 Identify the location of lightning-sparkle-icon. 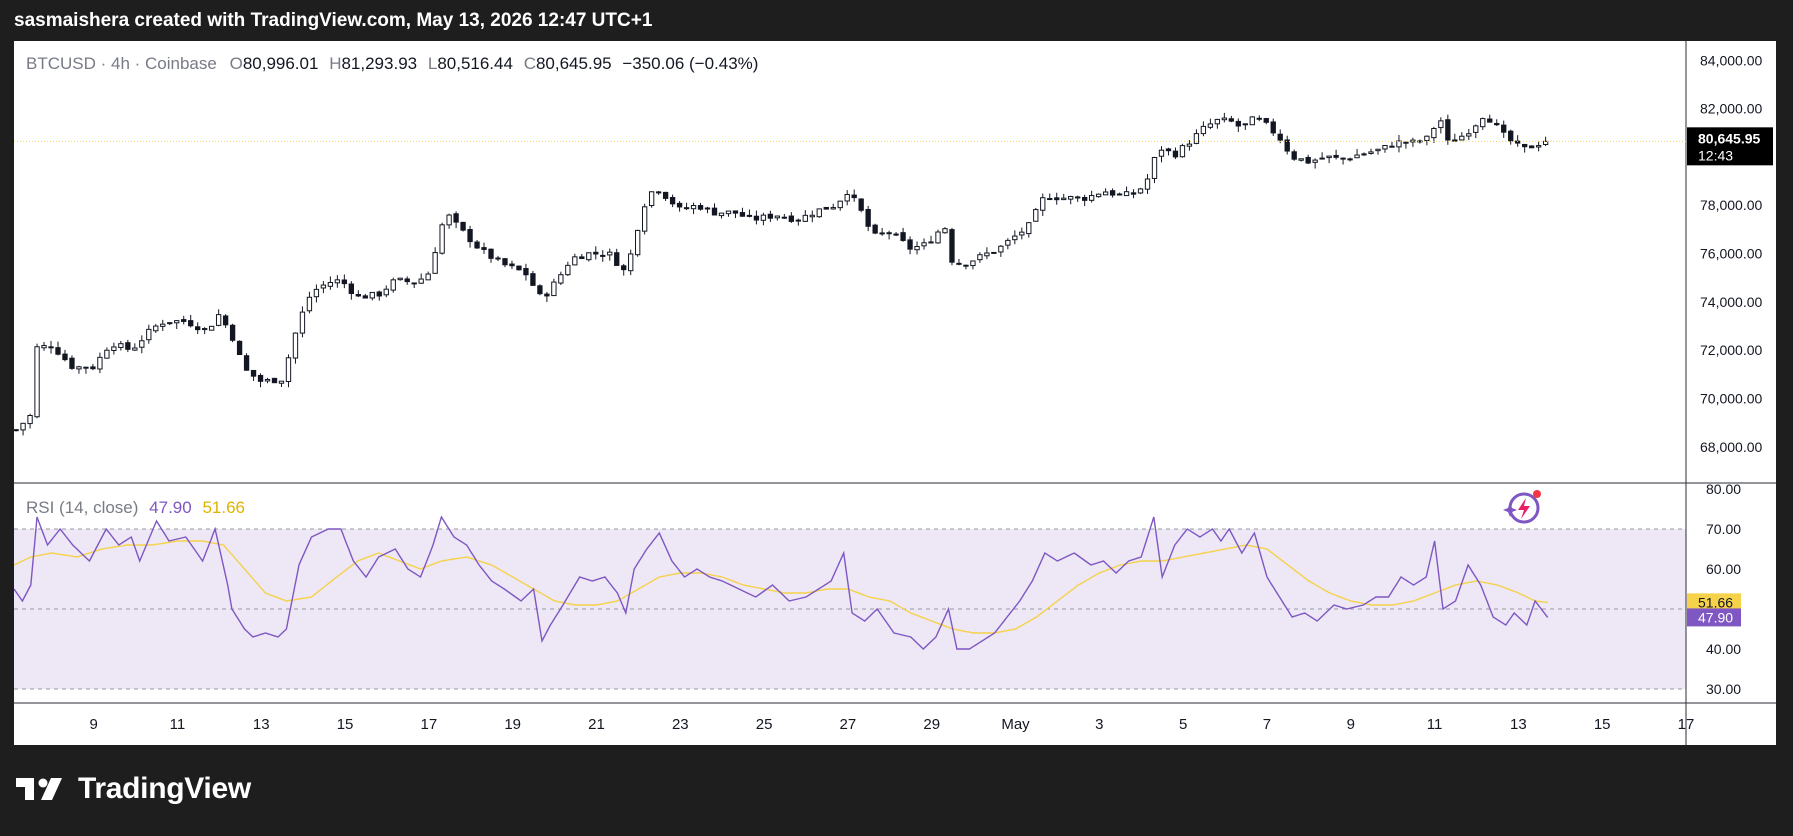
(1524, 506).